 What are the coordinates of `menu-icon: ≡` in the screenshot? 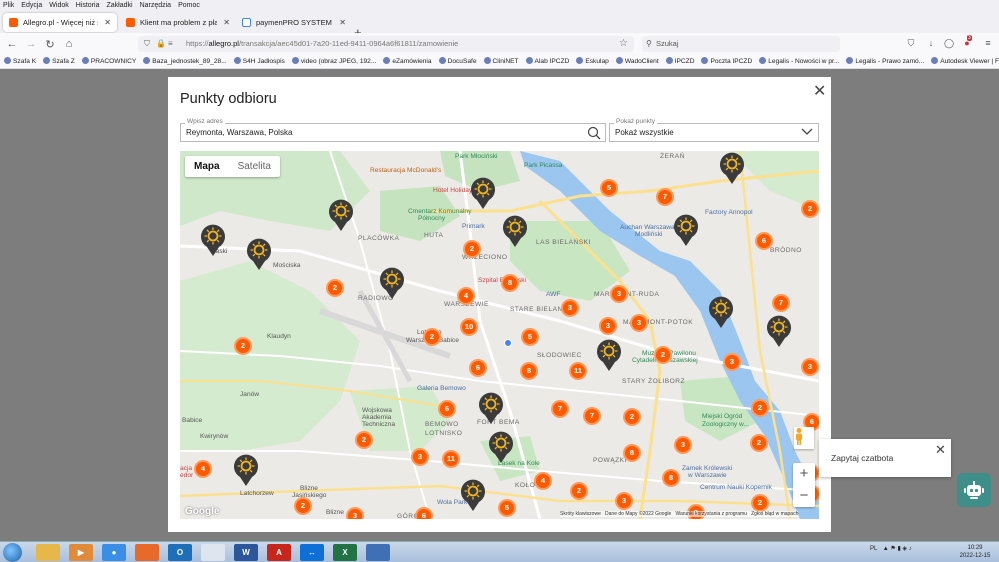 It's located at (988, 44).